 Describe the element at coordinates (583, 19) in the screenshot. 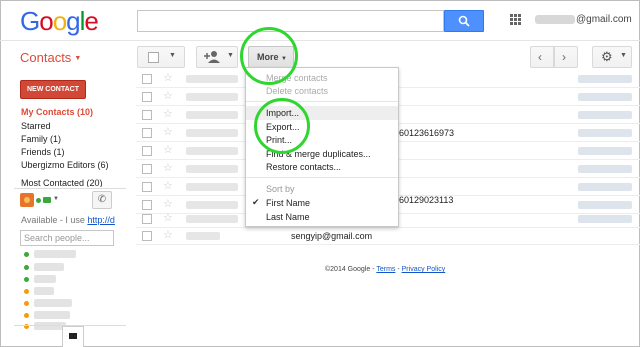

I see `account-email: @gmail.com` at that location.